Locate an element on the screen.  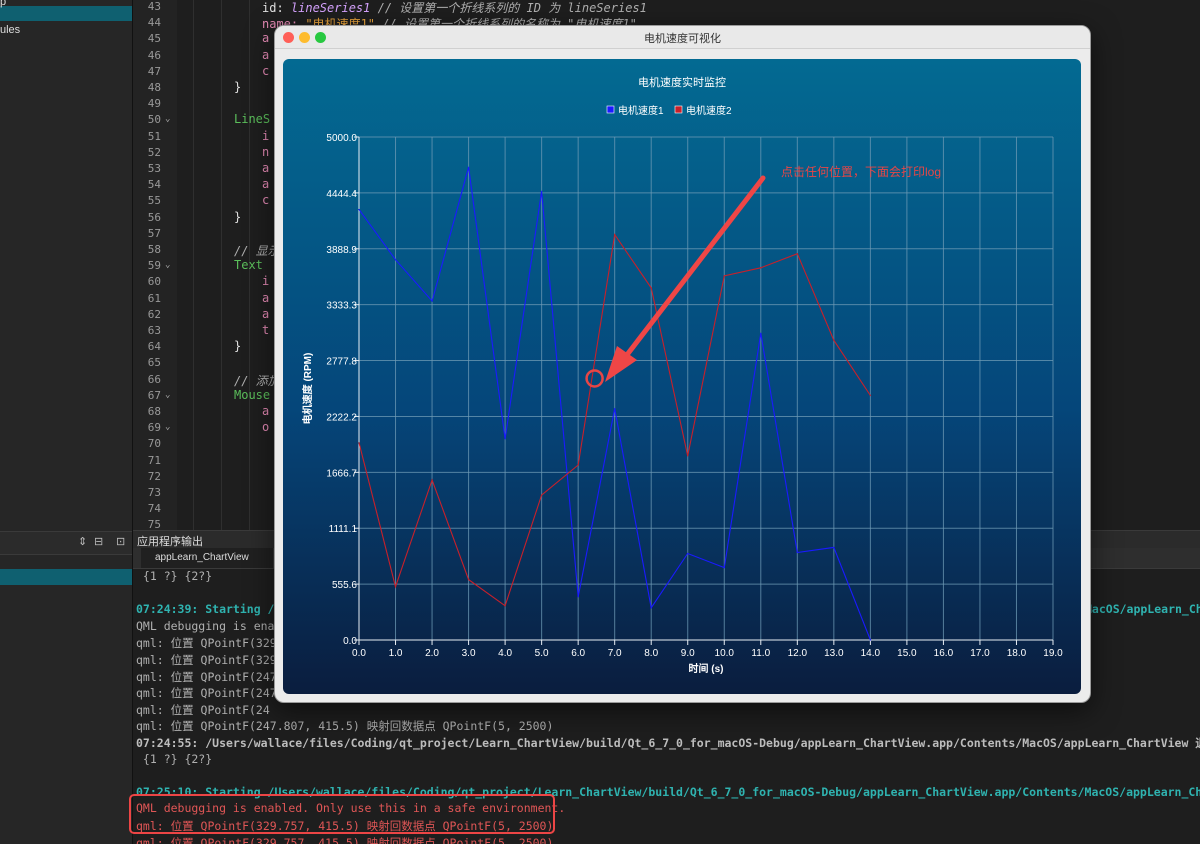
line-number: 61 is located at coordinates (154, 298).